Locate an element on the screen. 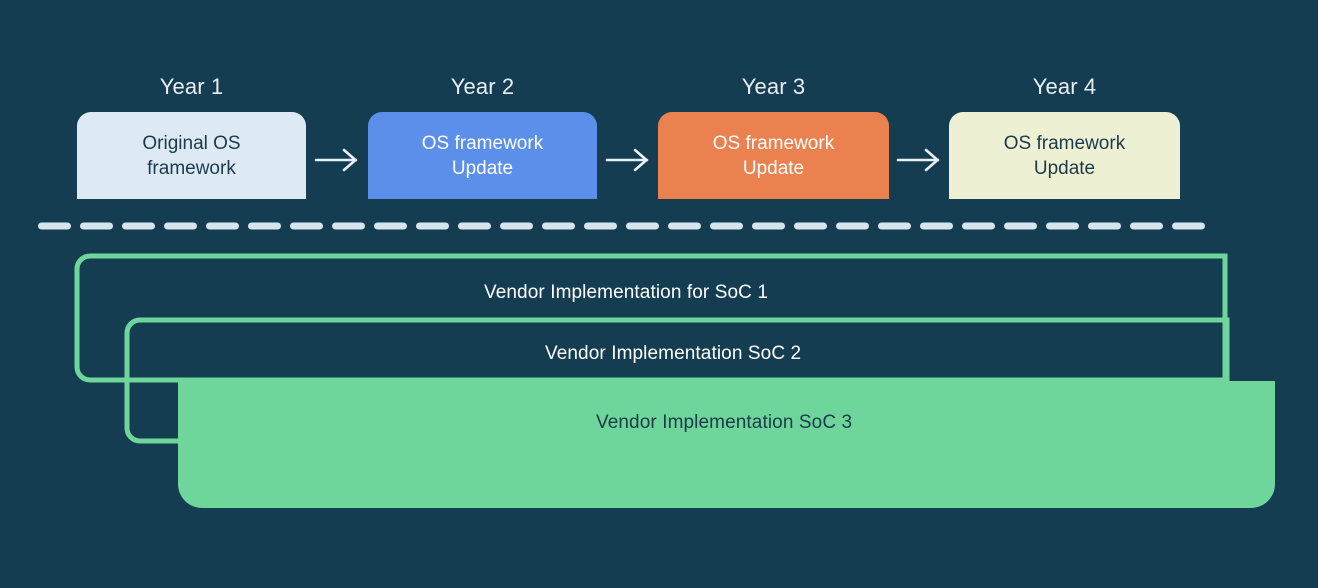 The width and height of the screenshot is (1318, 588). soc2-label: Vendor Implementation SoC 2 is located at coordinates (673, 353).